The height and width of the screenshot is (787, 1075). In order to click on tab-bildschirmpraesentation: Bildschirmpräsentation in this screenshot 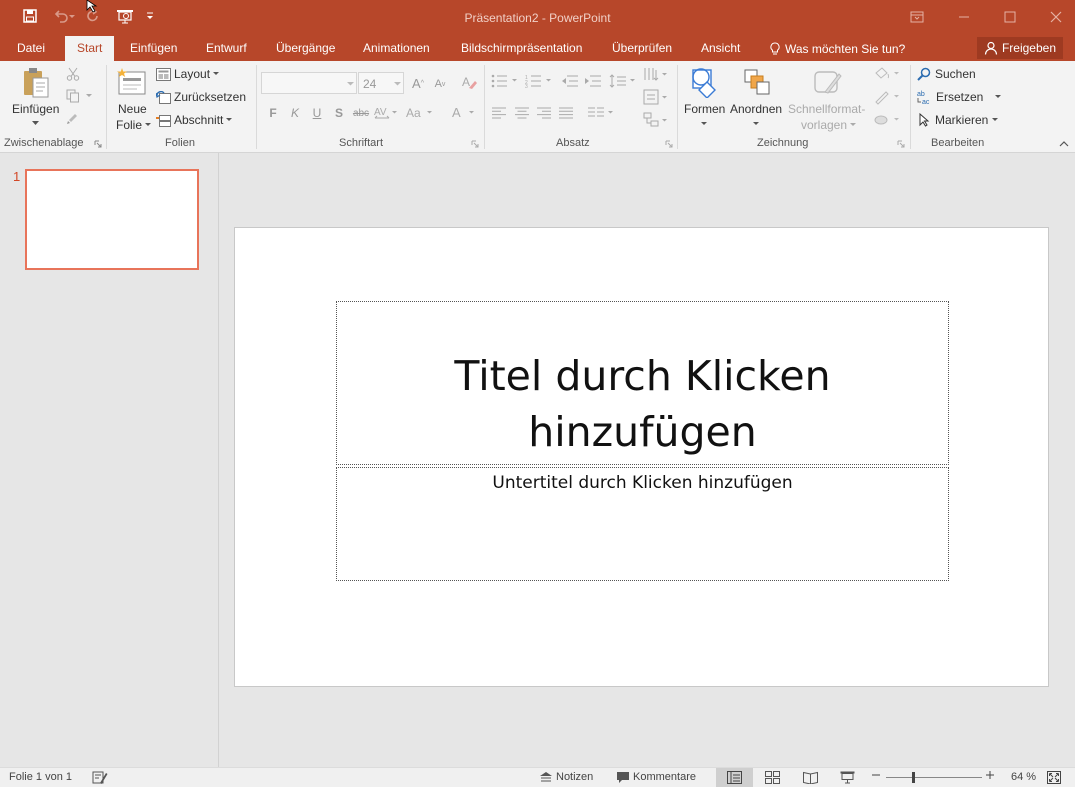, I will do `click(521, 48)`.